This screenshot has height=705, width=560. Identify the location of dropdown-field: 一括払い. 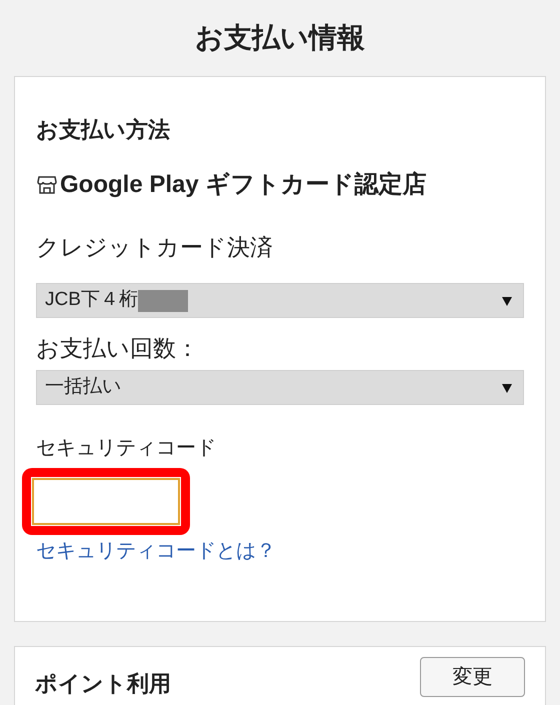
(280, 387).